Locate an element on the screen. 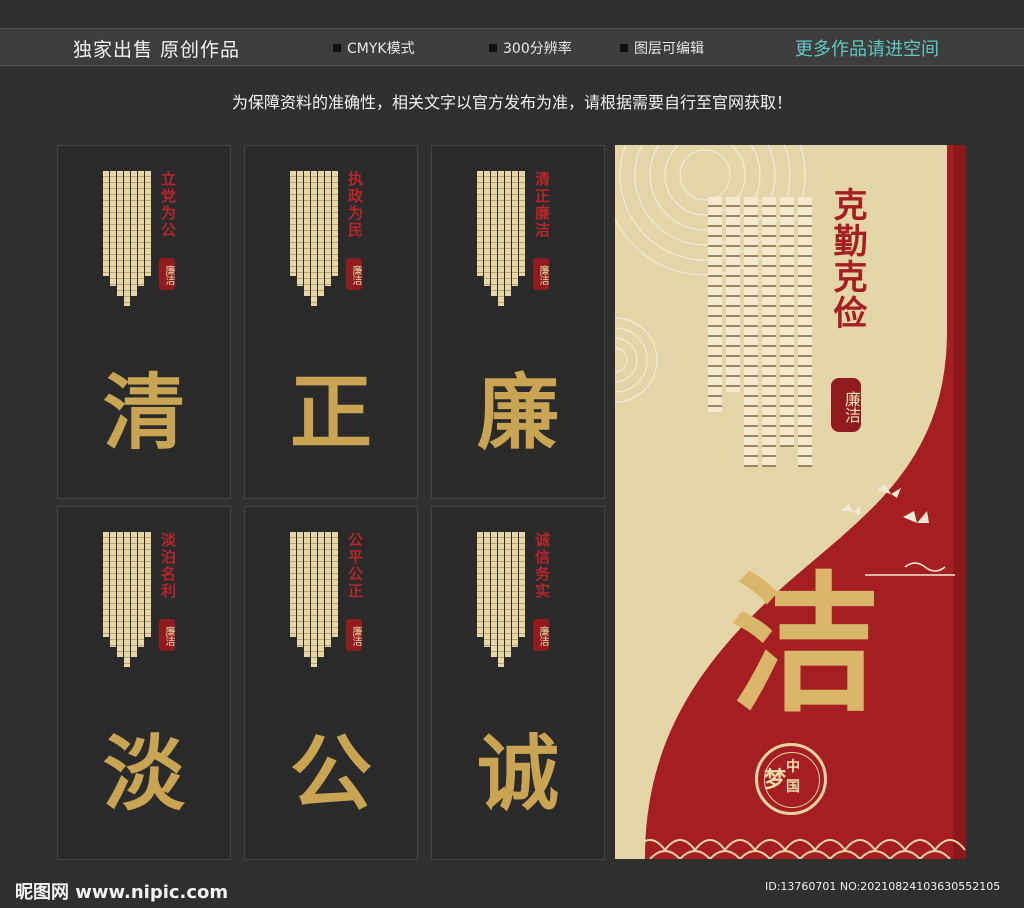  poster-title: 克勤克俭 is located at coordinates (847, 259).